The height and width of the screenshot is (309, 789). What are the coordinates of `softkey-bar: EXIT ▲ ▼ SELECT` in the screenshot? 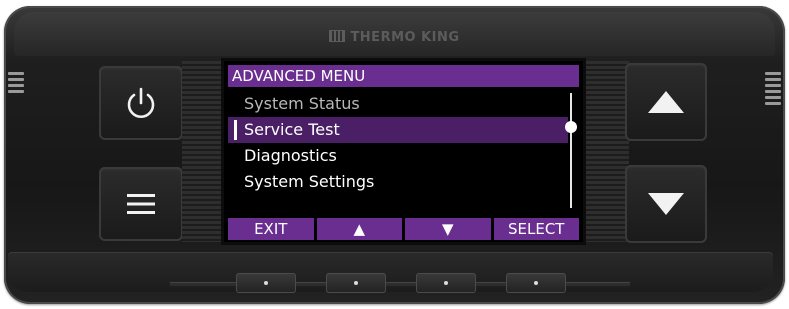 It's located at (403, 229).